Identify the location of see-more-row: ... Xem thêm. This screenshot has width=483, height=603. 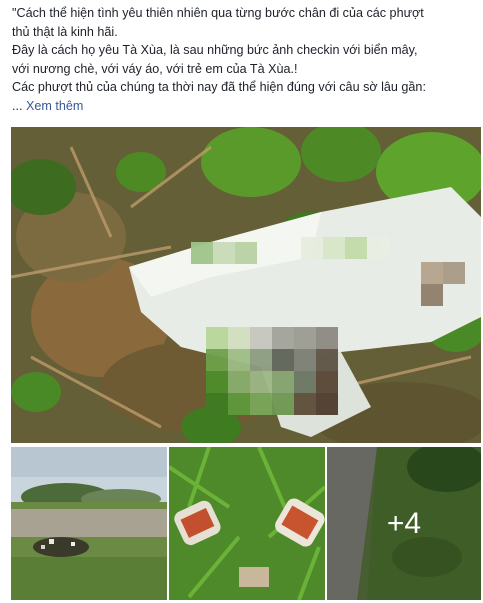
(245, 106).